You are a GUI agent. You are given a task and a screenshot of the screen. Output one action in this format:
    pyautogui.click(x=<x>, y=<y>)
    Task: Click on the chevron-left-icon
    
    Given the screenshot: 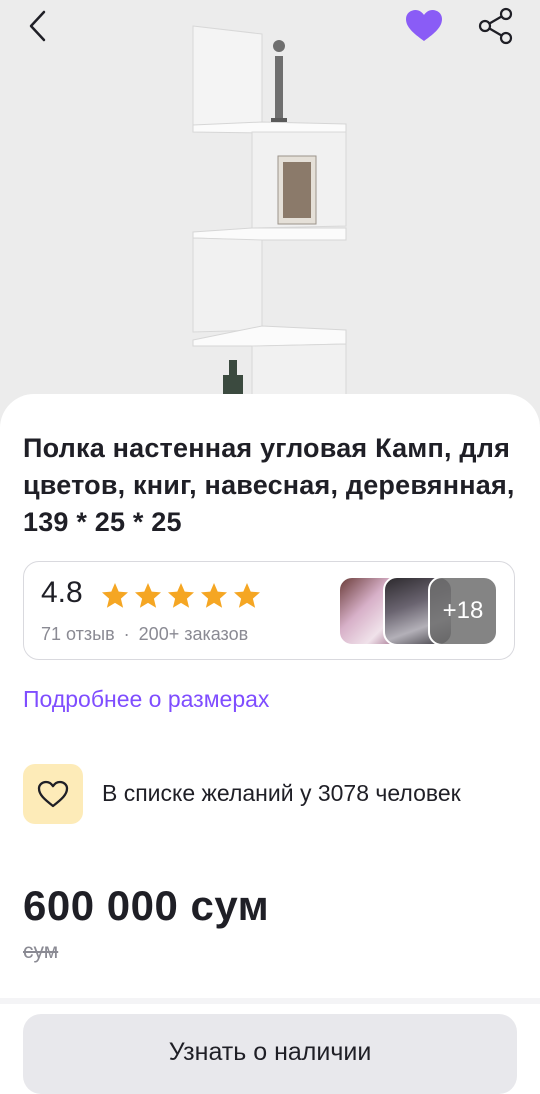 What is the action you would take?
    pyautogui.click(x=37, y=26)
    